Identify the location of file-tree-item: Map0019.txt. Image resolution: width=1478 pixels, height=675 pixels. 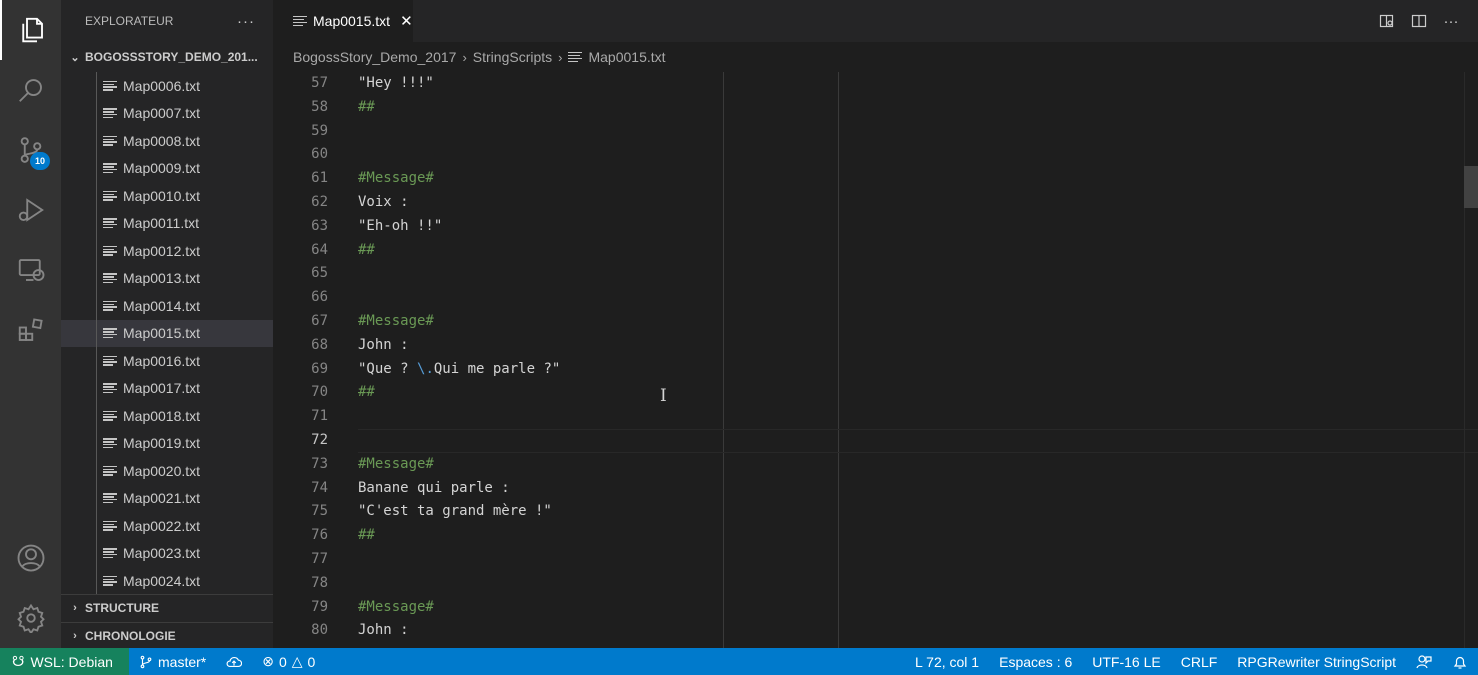
(167, 444).